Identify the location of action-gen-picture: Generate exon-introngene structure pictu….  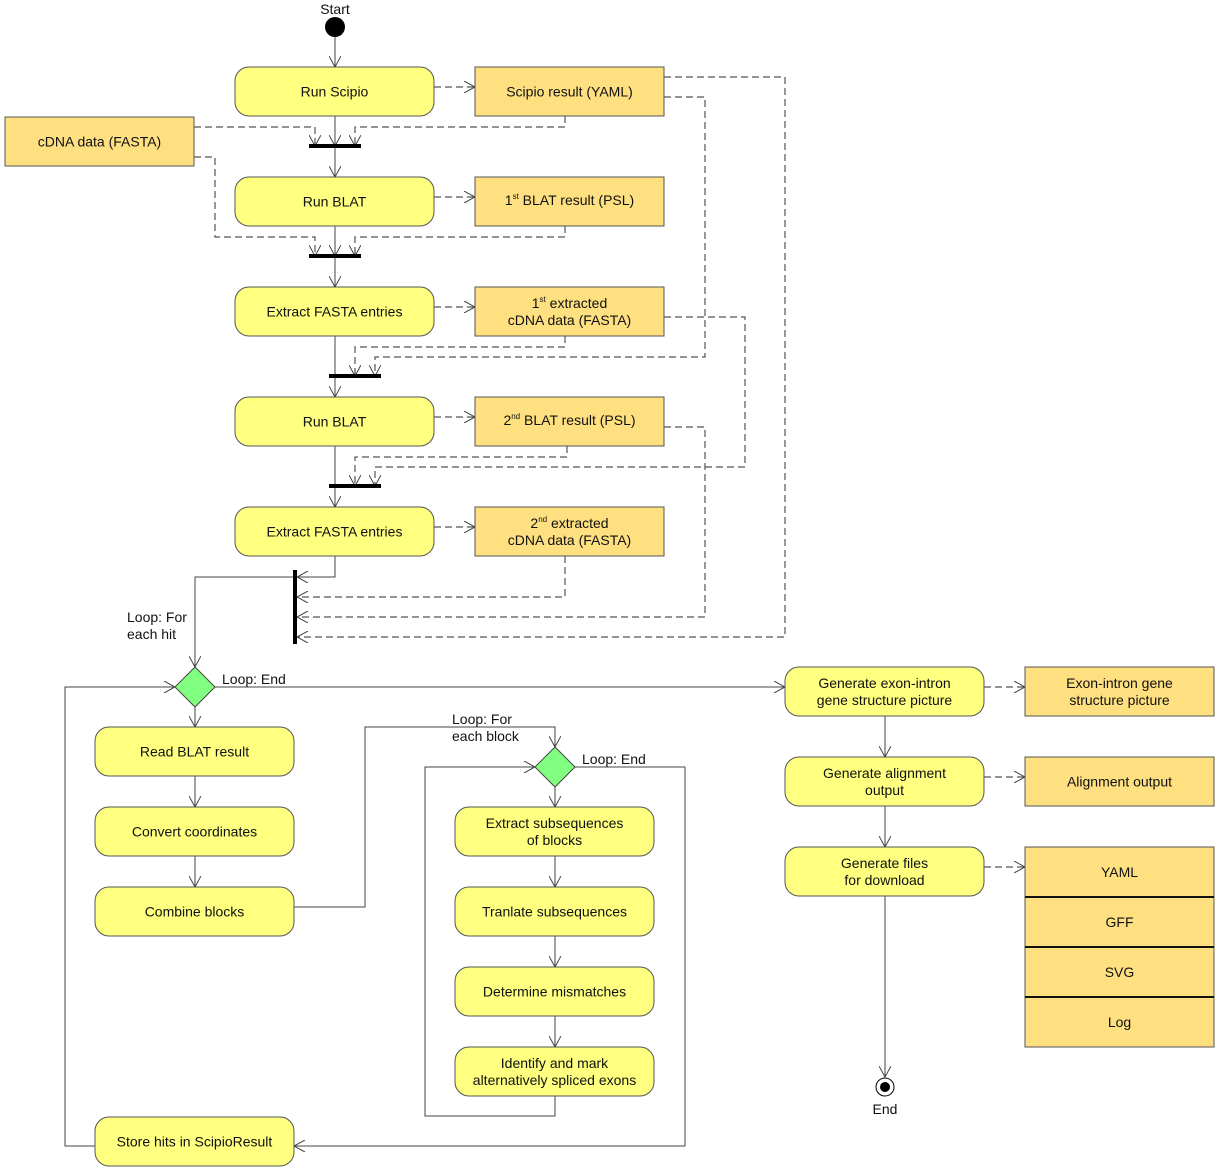
(884, 691).